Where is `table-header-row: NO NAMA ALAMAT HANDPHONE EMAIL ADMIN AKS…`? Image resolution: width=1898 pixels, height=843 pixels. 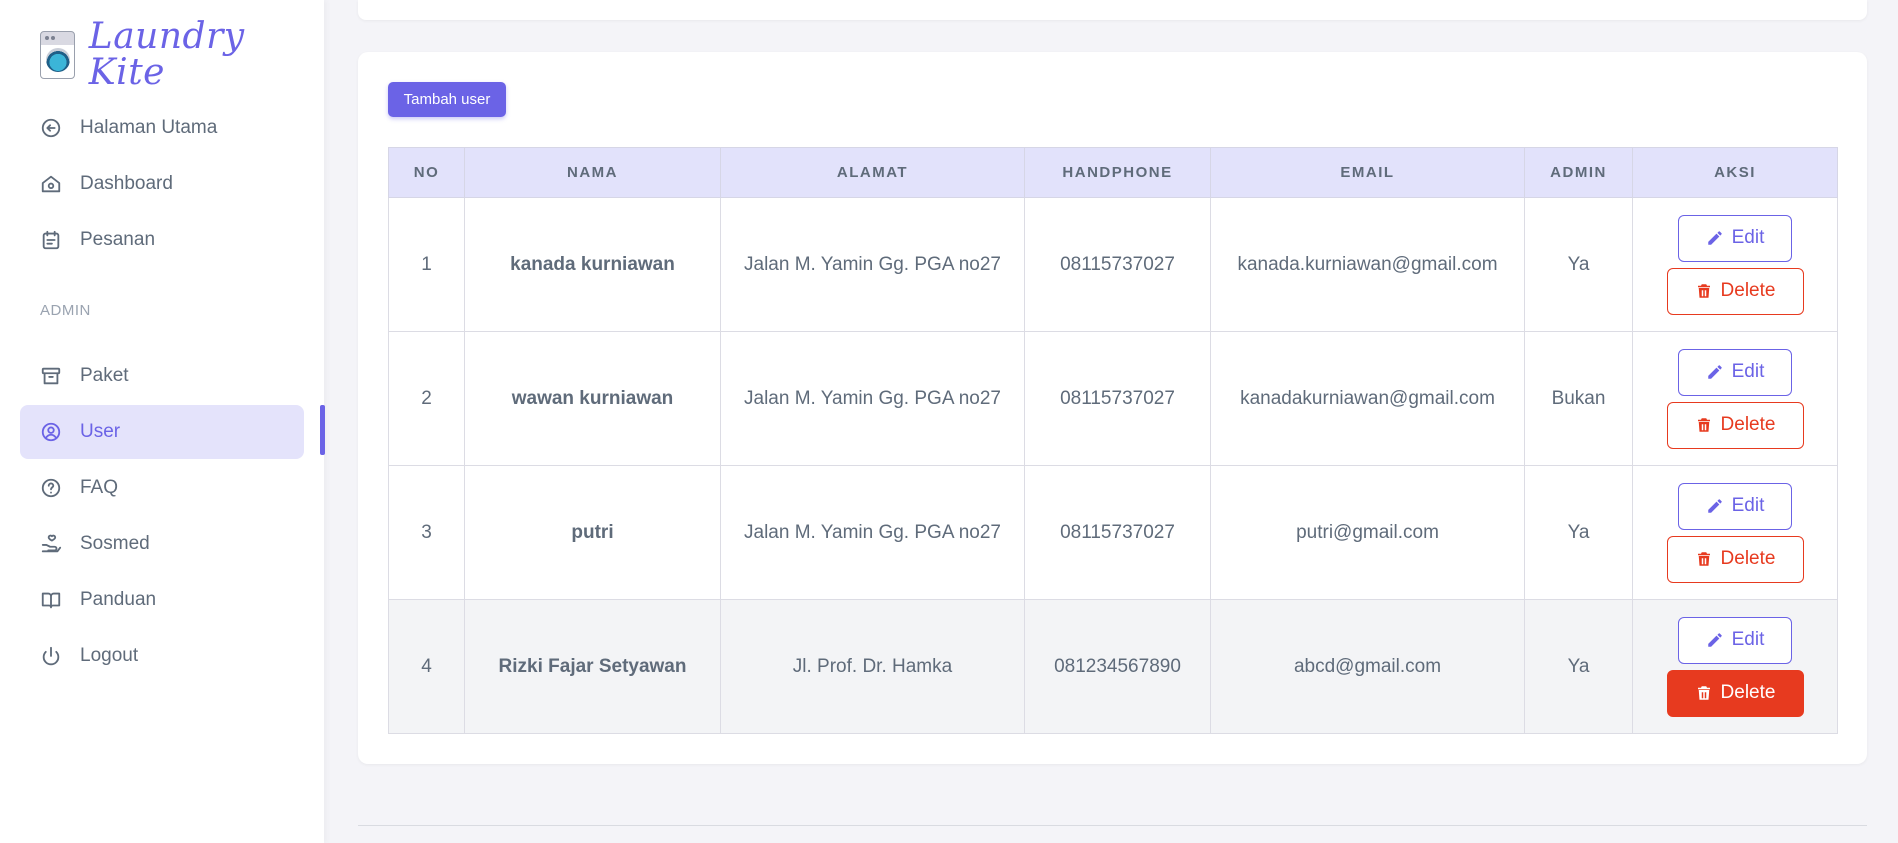
table-header-row: NO NAMA ALAMAT HANDPHONE EMAIL ADMIN AKS… is located at coordinates (1113, 172).